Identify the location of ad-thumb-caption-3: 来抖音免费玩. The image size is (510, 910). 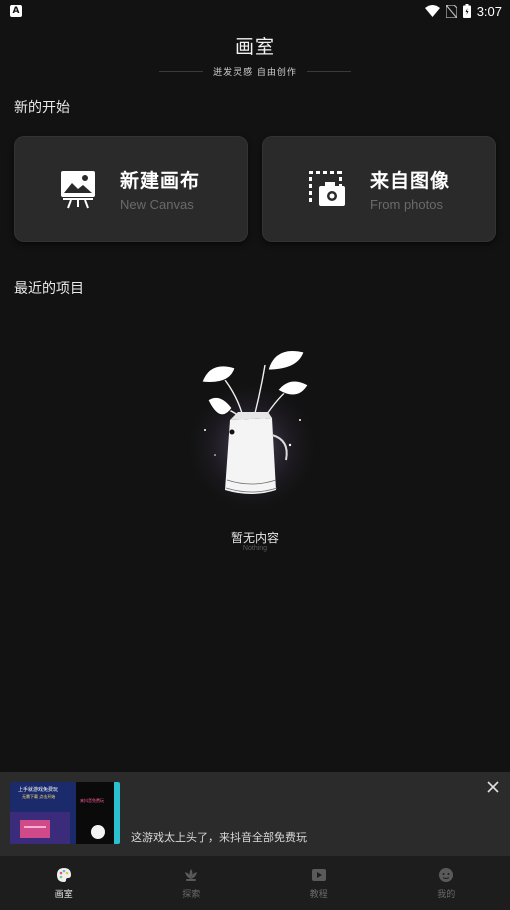
(92, 800).